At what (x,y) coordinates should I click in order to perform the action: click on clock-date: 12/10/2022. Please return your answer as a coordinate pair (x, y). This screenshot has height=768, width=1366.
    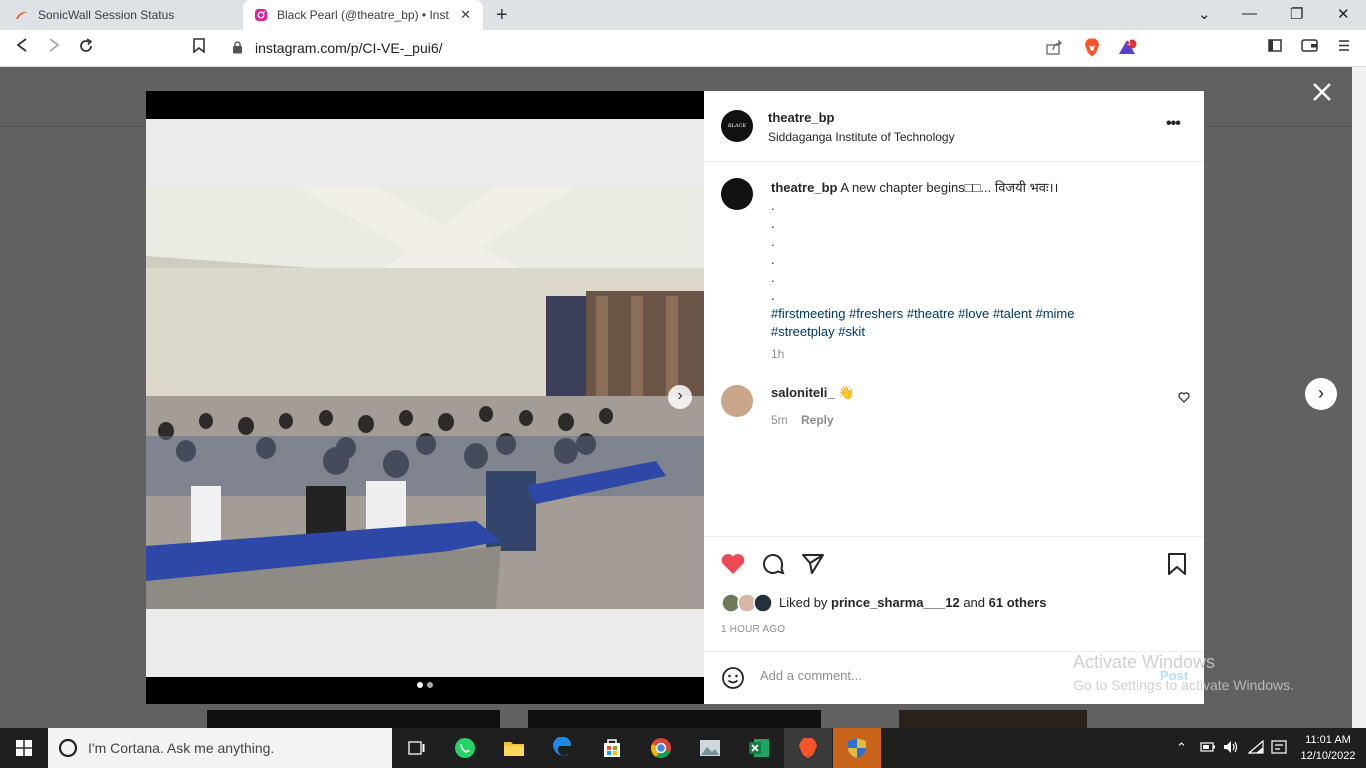
    Looking at the image, I should click on (1328, 756).